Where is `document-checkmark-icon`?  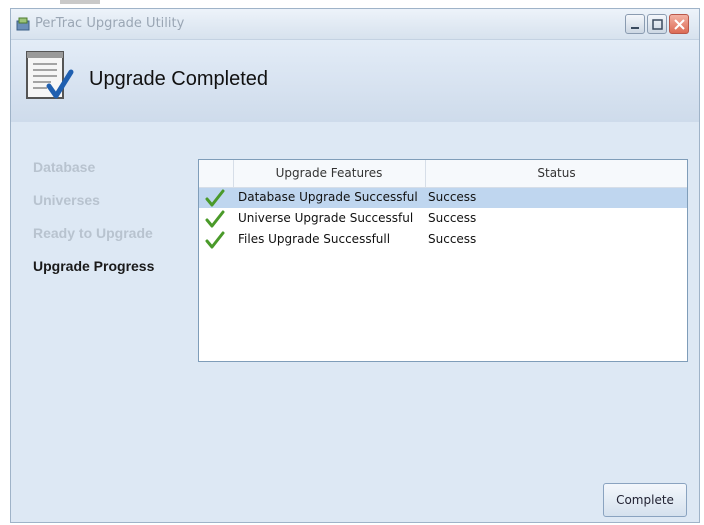 document-checkmark-icon is located at coordinates (50, 75).